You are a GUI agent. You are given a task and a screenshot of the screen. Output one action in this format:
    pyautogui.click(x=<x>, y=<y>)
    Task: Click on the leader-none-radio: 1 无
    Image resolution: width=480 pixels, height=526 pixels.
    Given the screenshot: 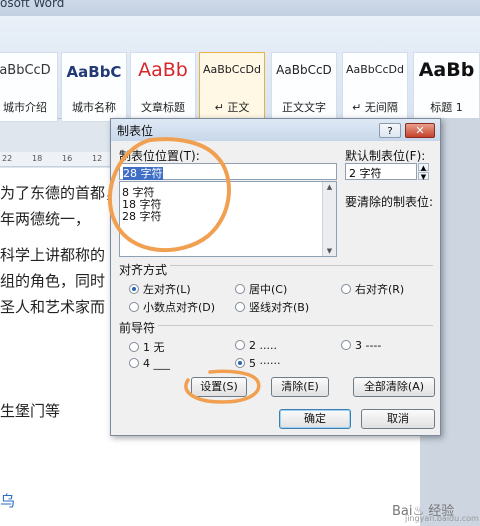 What is the action you would take?
    pyautogui.click(x=147, y=347)
    